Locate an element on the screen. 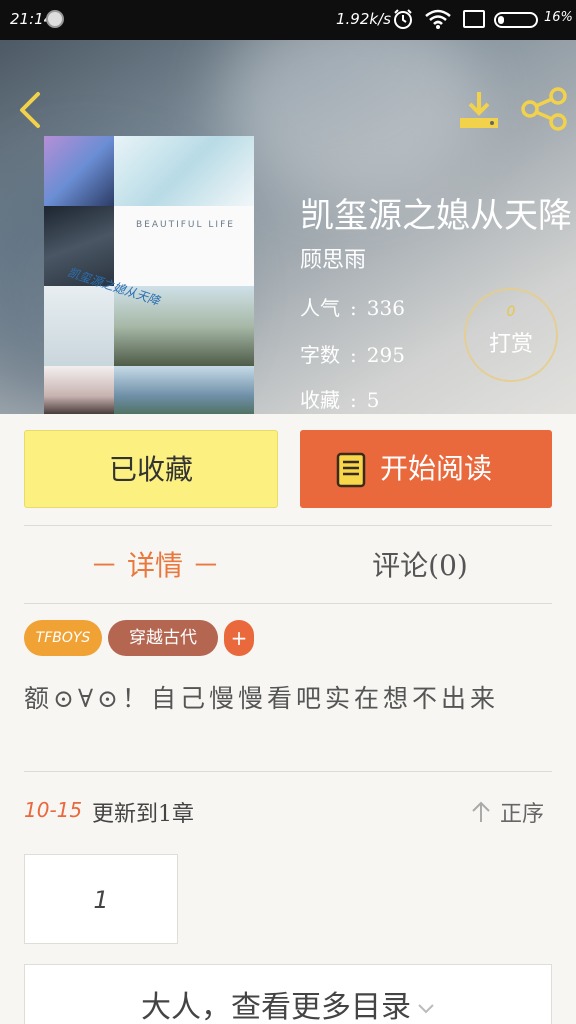 This screenshot has width=576, height=1024. back-chevron-icon is located at coordinates (30, 110).